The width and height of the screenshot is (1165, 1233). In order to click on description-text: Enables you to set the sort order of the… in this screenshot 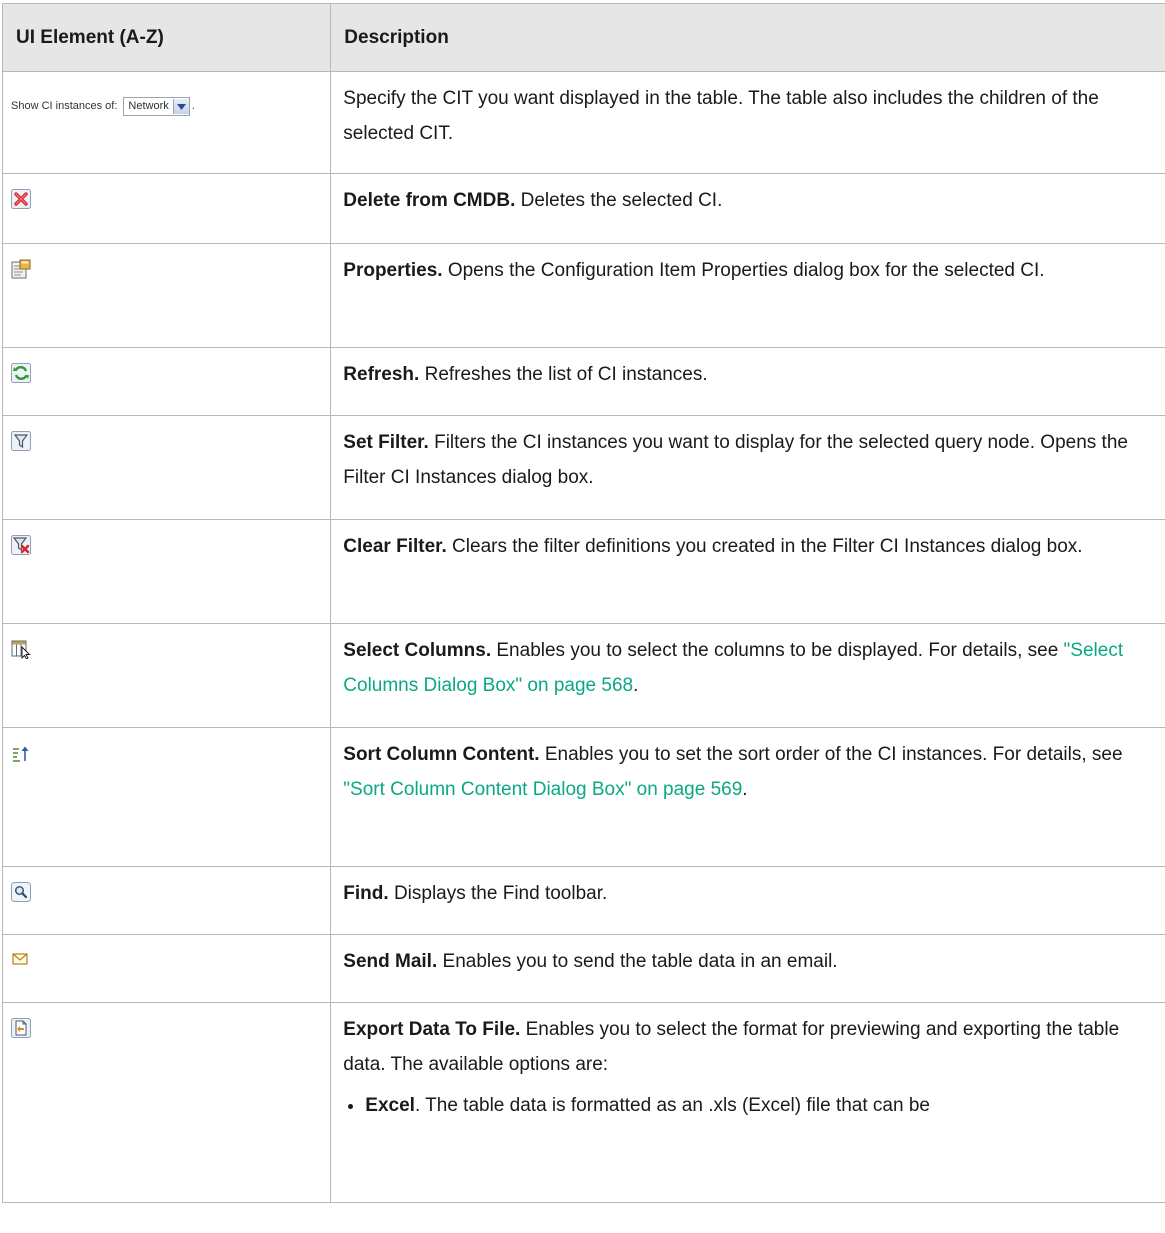, I will do `click(831, 754)`.